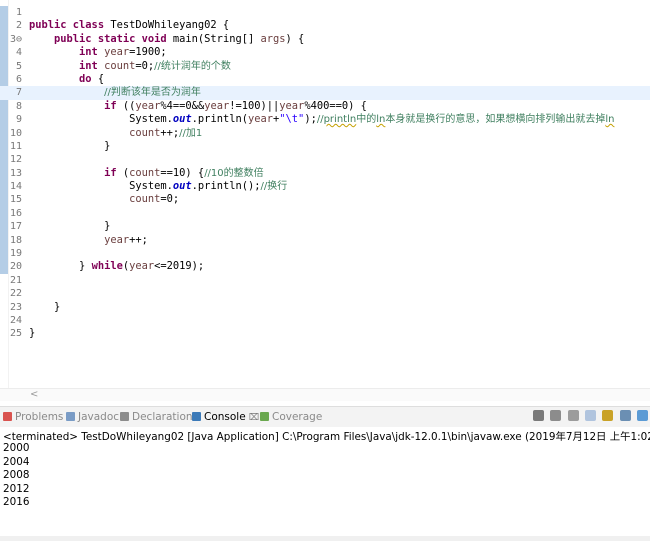  I want to click on clear-console-icon, so click(590, 415).